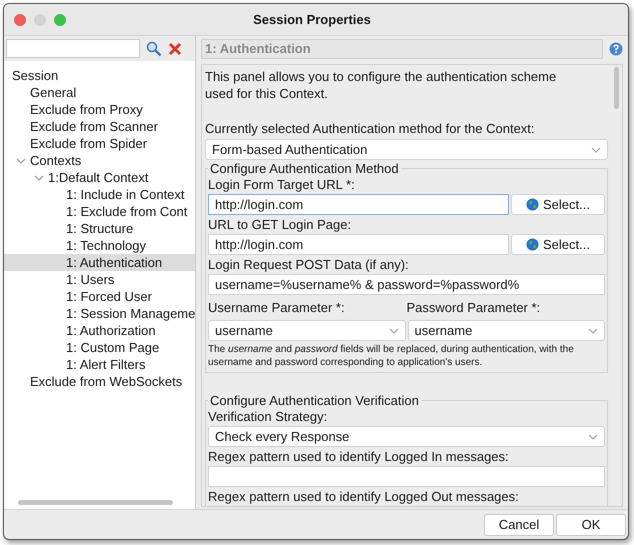  I want to click on field-label: Regex pattern used to identify Logged Out messages:, so click(364, 496).